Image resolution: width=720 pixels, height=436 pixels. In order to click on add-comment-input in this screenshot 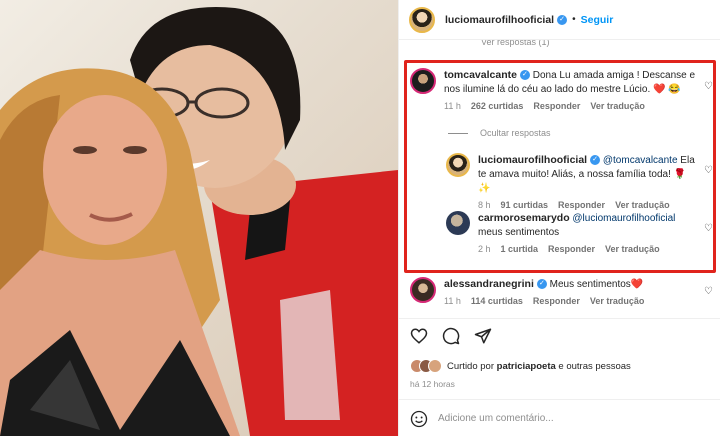, I will do `click(563, 418)`.